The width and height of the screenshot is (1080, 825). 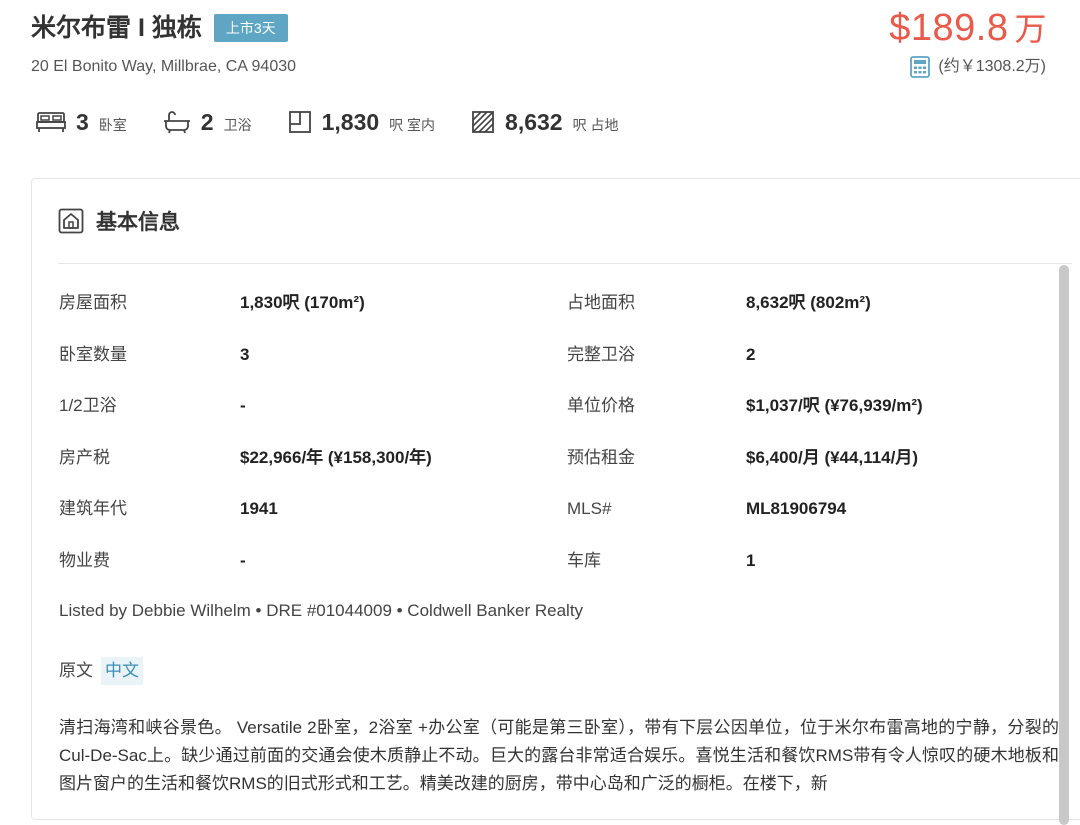 What do you see at coordinates (302, 302) in the screenshot?
I see `info-value: 1,830呎 (170m²)` at bounding box center [302, 302].